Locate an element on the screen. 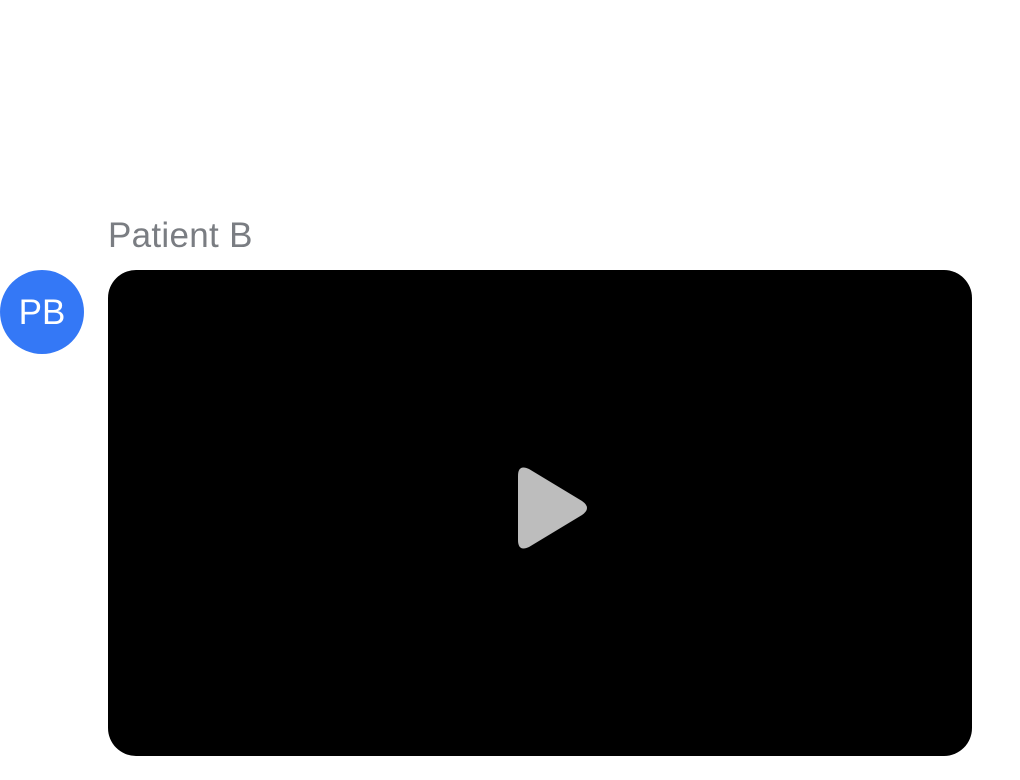 Image resolution: width=1020 pixels, height=780 pixels. avatar: PB is located at coordinates (42, 312).